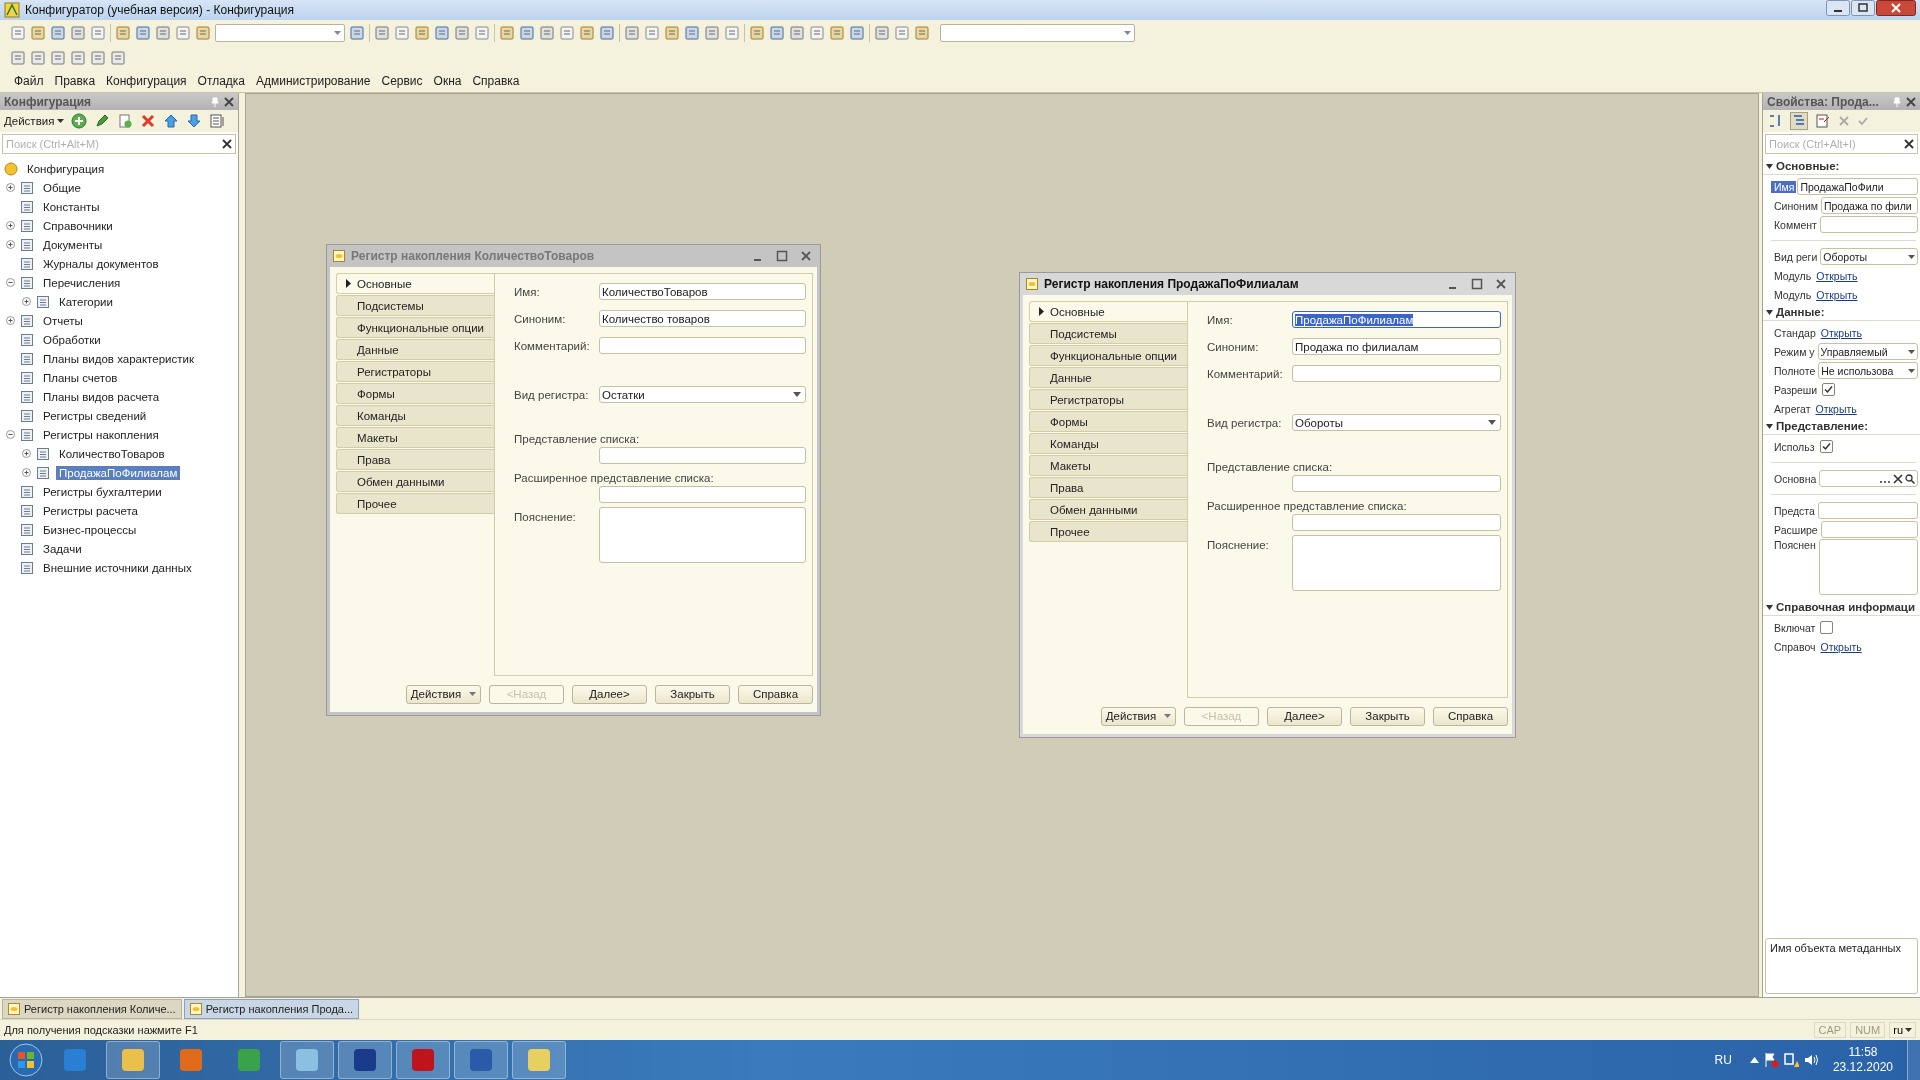 The height and width of the screenshot is (1080, 1920). Describe the element at coordinates (86, 301) in the screenshot. I see `tree-item: Категории` at that location.